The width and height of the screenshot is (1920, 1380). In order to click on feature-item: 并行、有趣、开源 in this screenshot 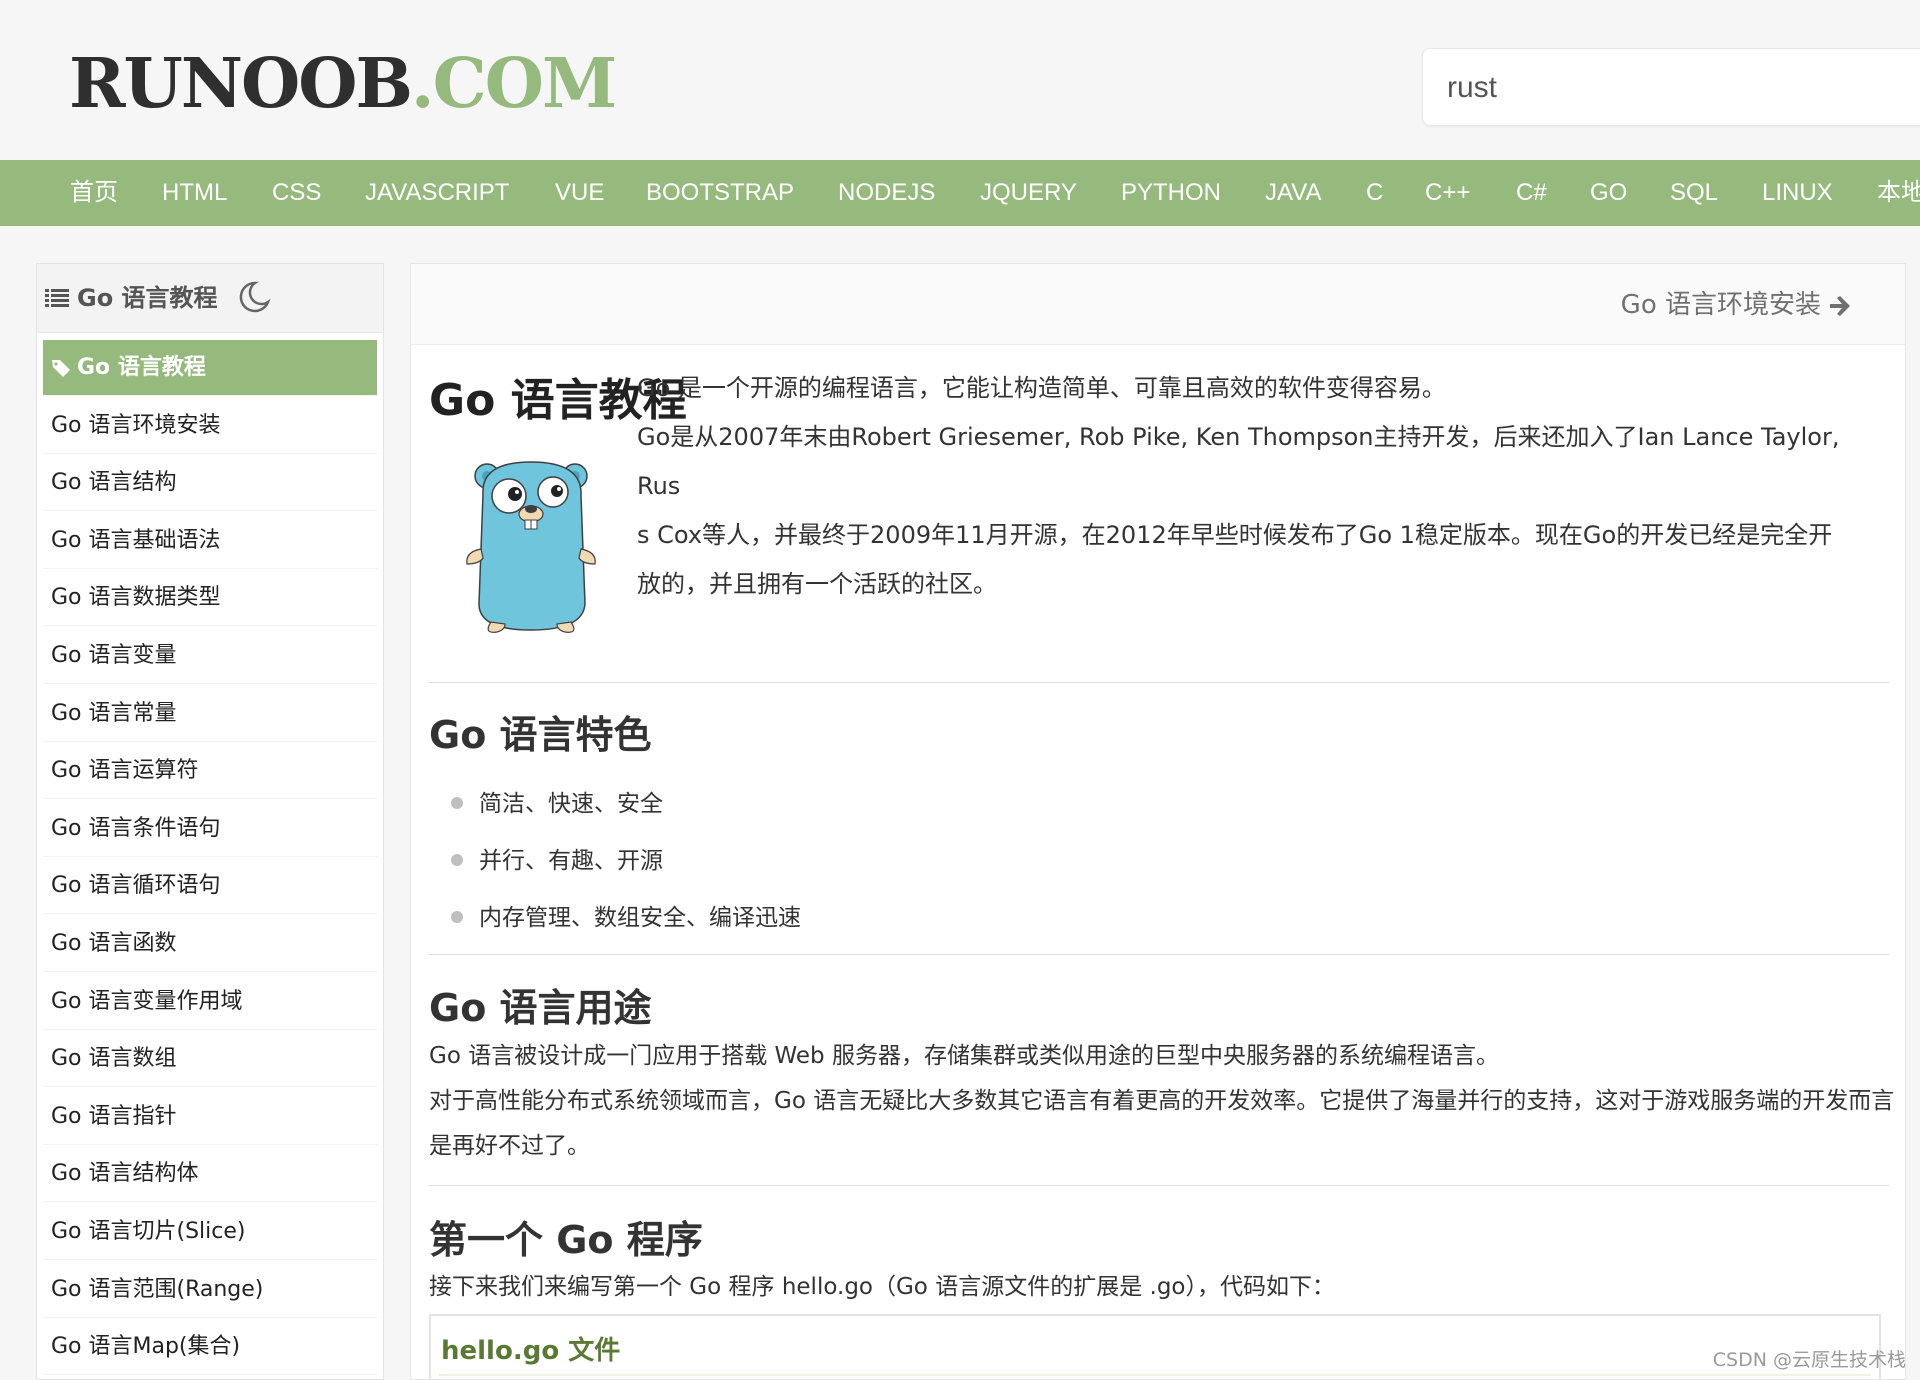, I will do `click(557, 858)`.